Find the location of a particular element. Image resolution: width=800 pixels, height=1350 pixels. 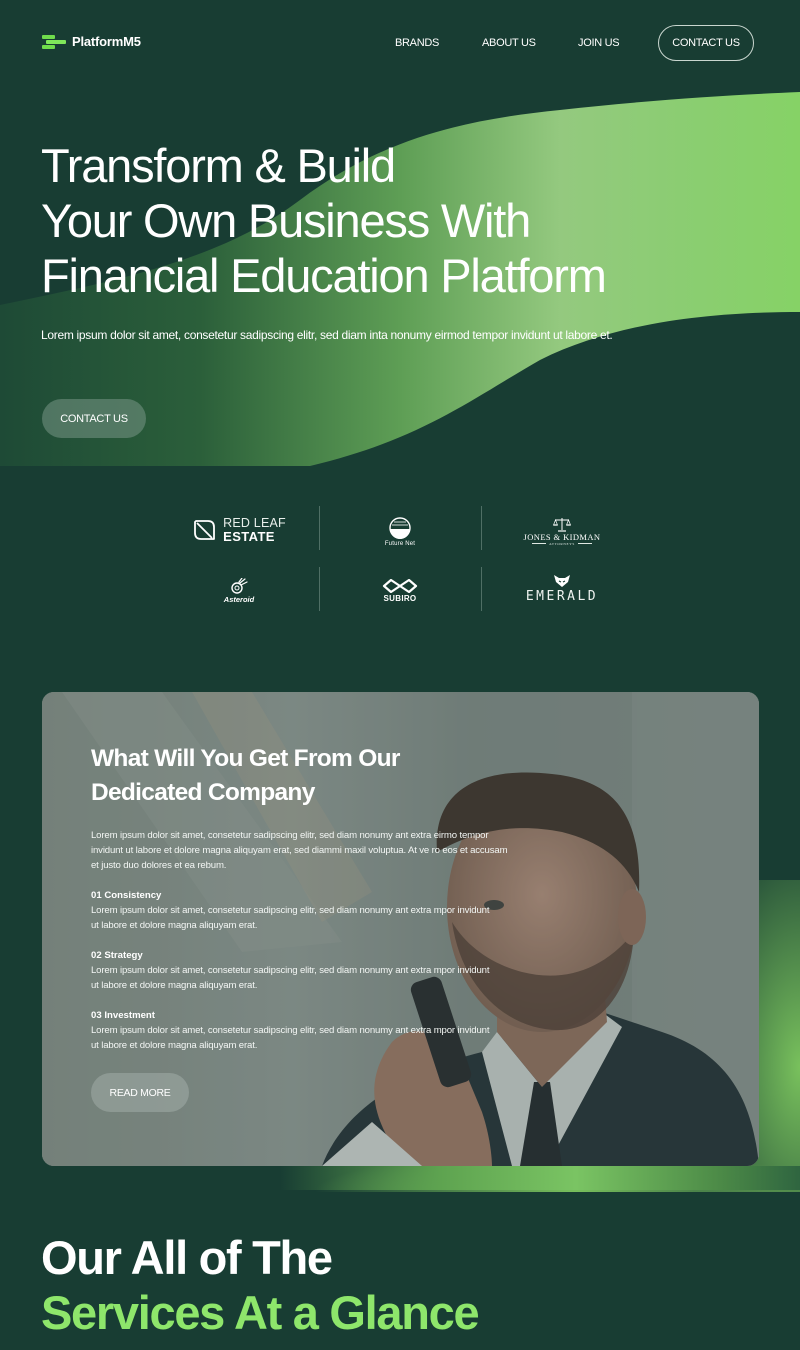

brand-label-line2: ESTATE is located at coordinates (249, 536).